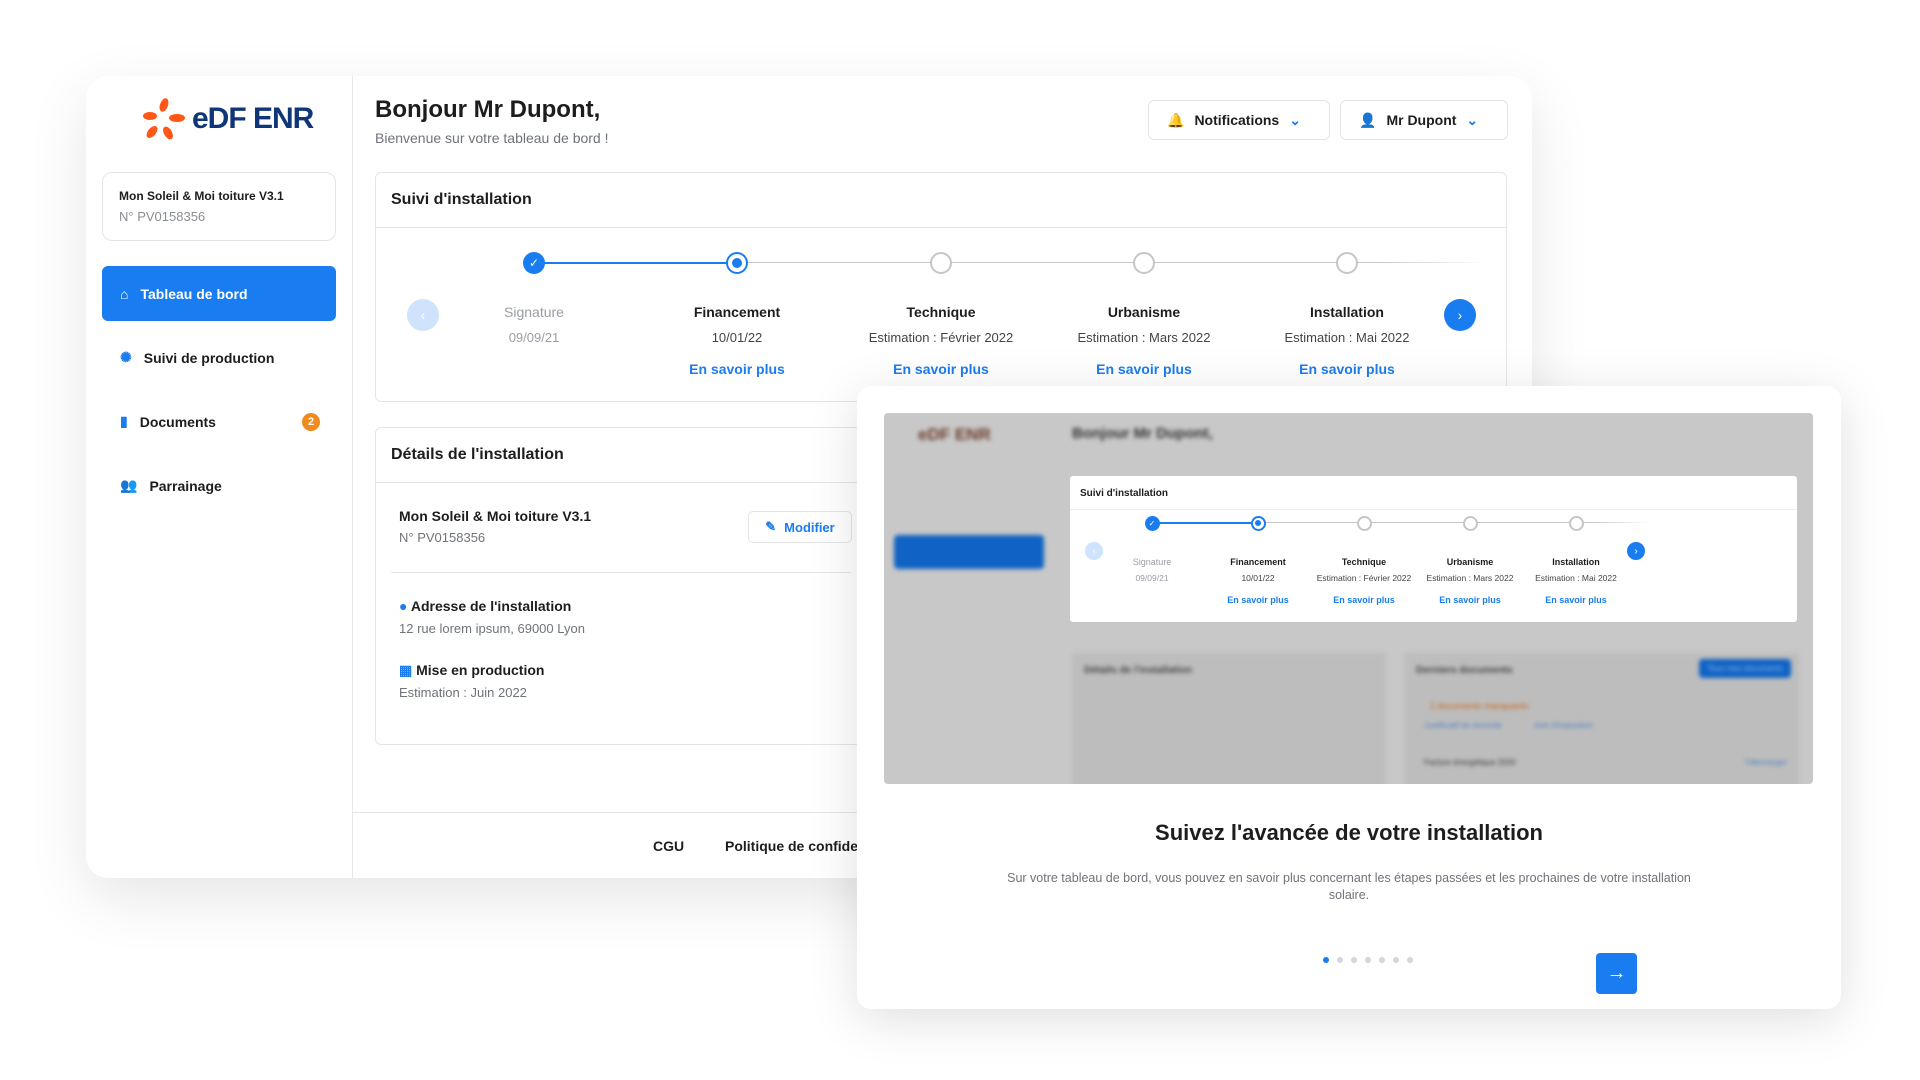 The width and height of the screenshot is (1920, 1080). Describe the element at coordinates (177, 421) in the screenshot. I see `sidebar-item-label: Documents` at that location.